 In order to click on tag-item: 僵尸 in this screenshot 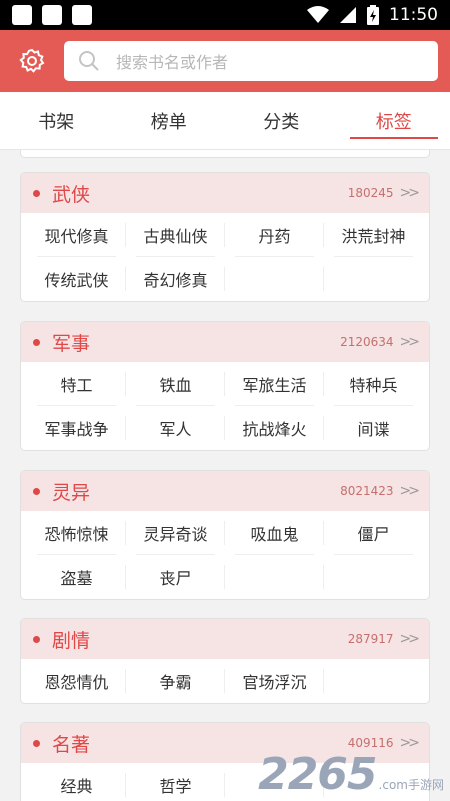, I will do `click(373, 533)`.